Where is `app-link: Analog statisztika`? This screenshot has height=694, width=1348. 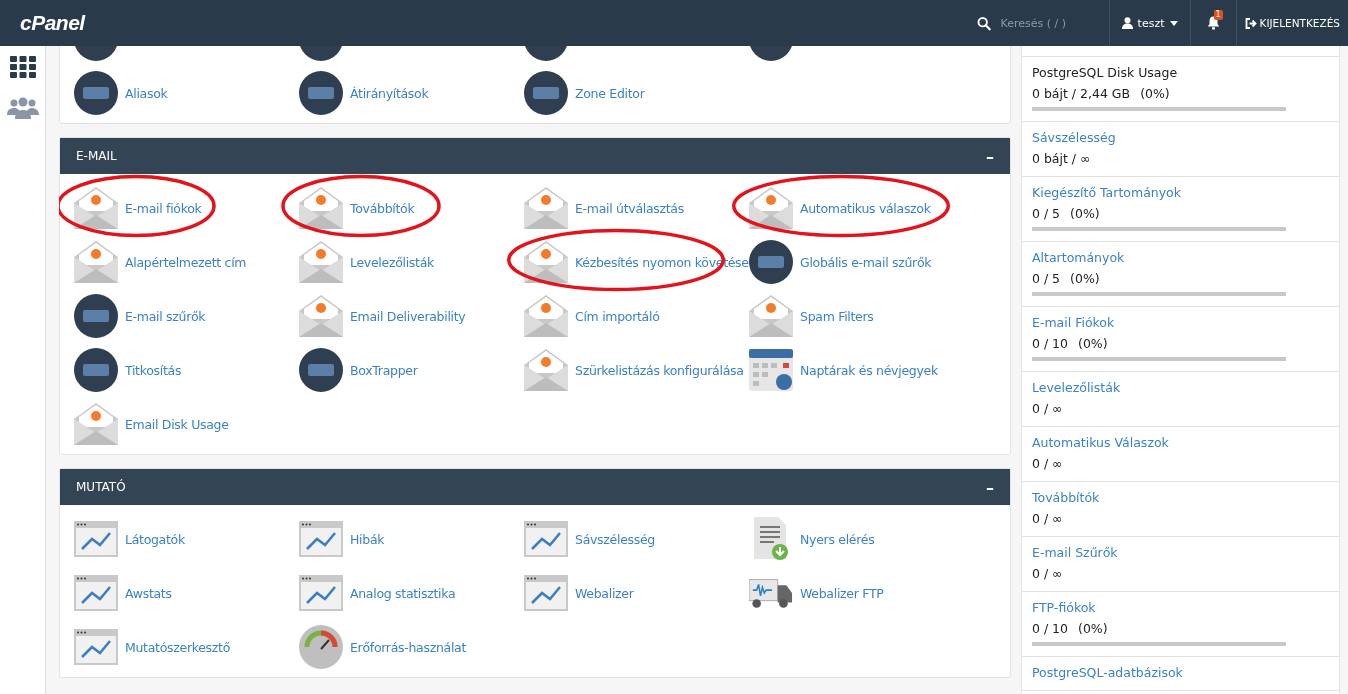
app-link: Analog statisztika is located at coordinates (411, 593).